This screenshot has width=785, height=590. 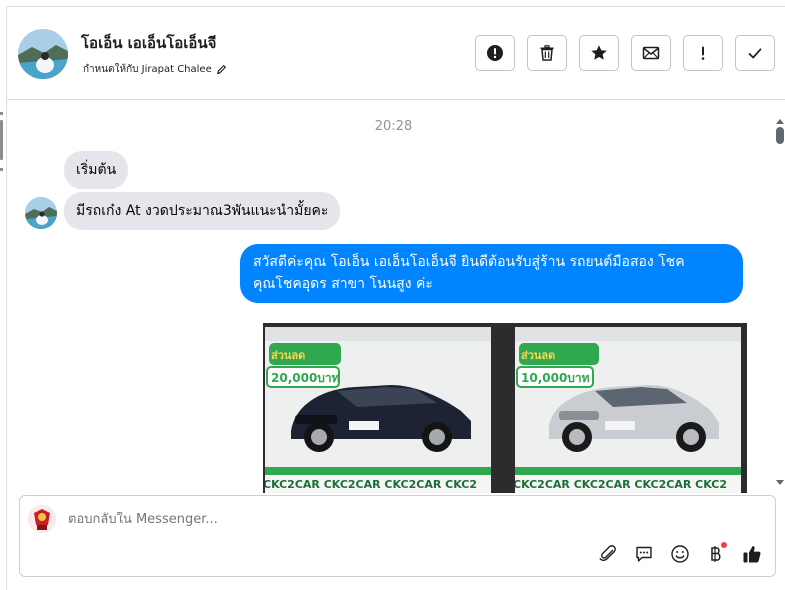 I want to click on promo-amount: 10,000บาท, so click(x=555, y=378).